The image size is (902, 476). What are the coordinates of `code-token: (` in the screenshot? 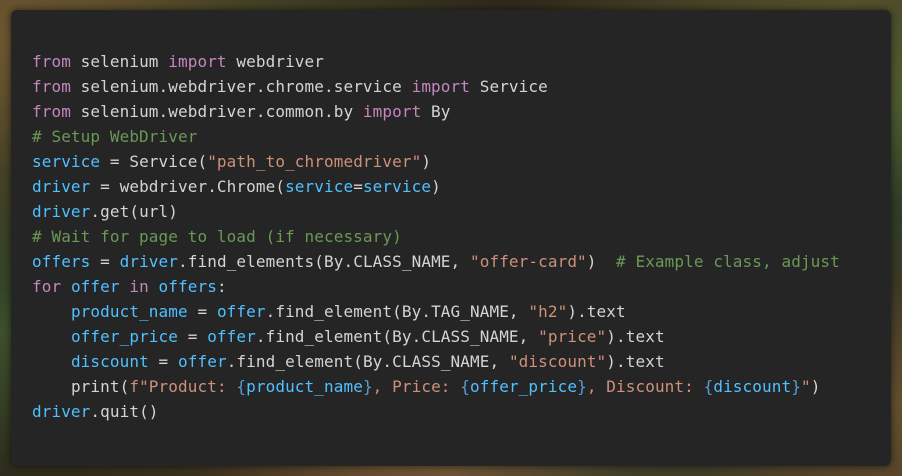 It's located at (124, 386).